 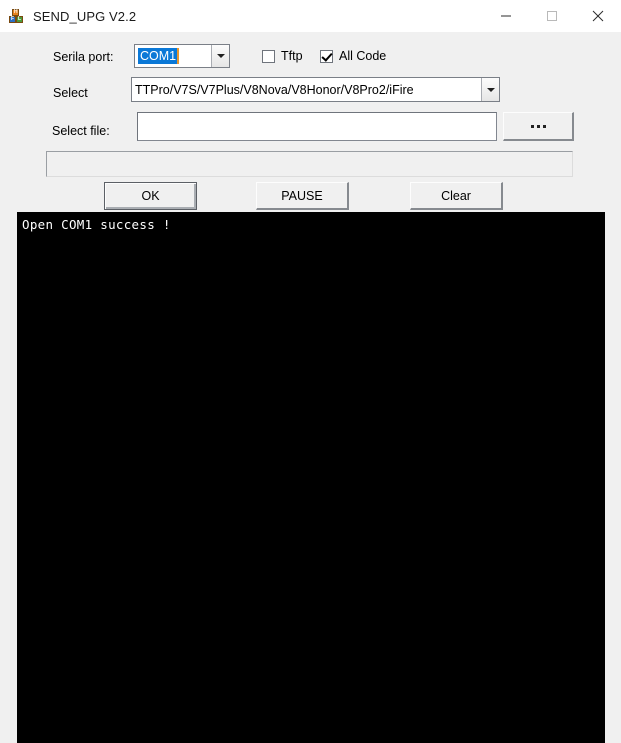 I want to click on clear-button: Clear, so click(x=456, y=196).